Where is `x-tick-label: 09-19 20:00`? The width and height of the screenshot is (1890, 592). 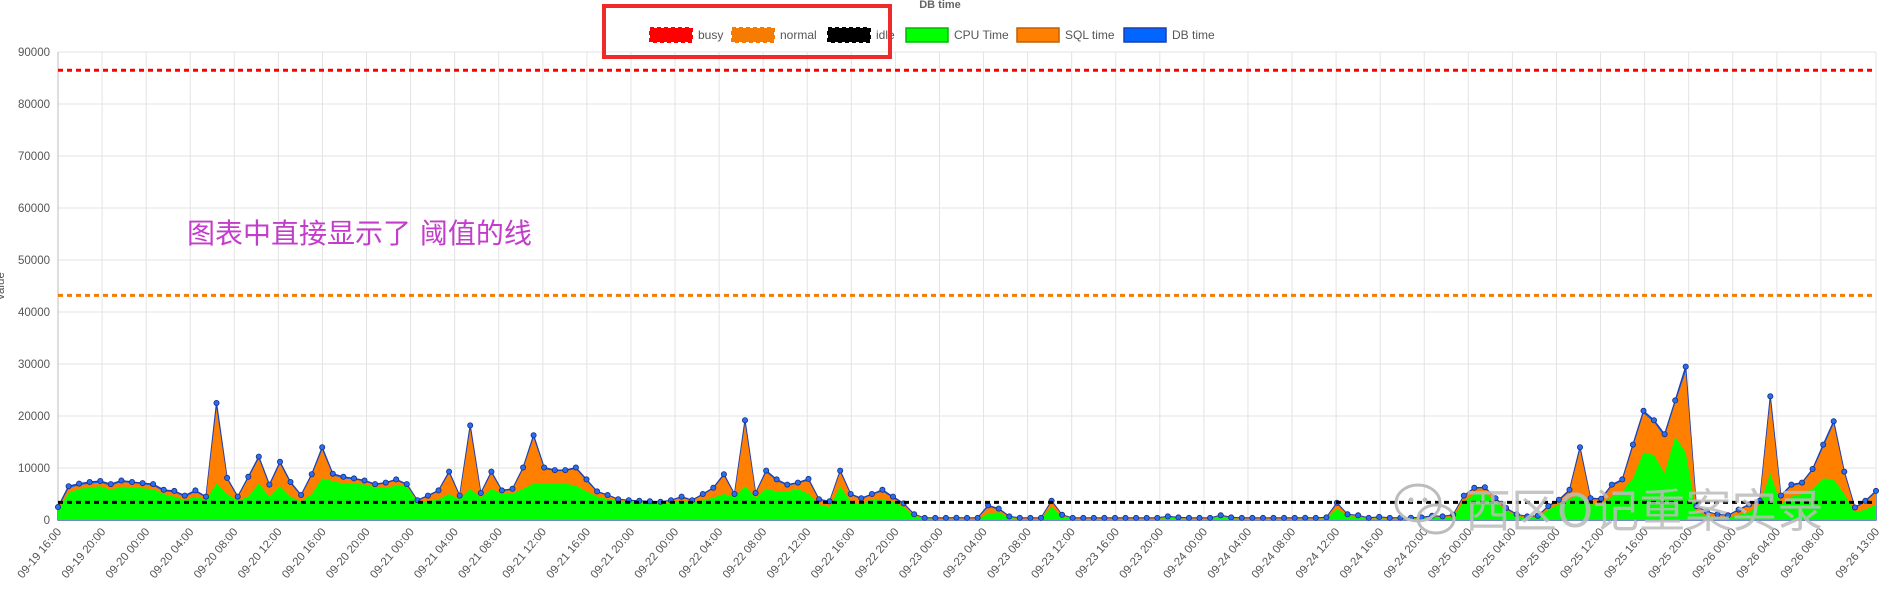
x-tick-label: 09-19 20:00 is located at coordinates (84, 553).